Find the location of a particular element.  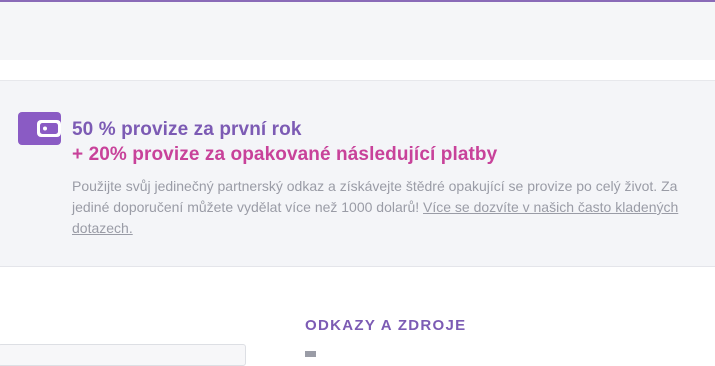

spacer is located at coordinates (357, 70).